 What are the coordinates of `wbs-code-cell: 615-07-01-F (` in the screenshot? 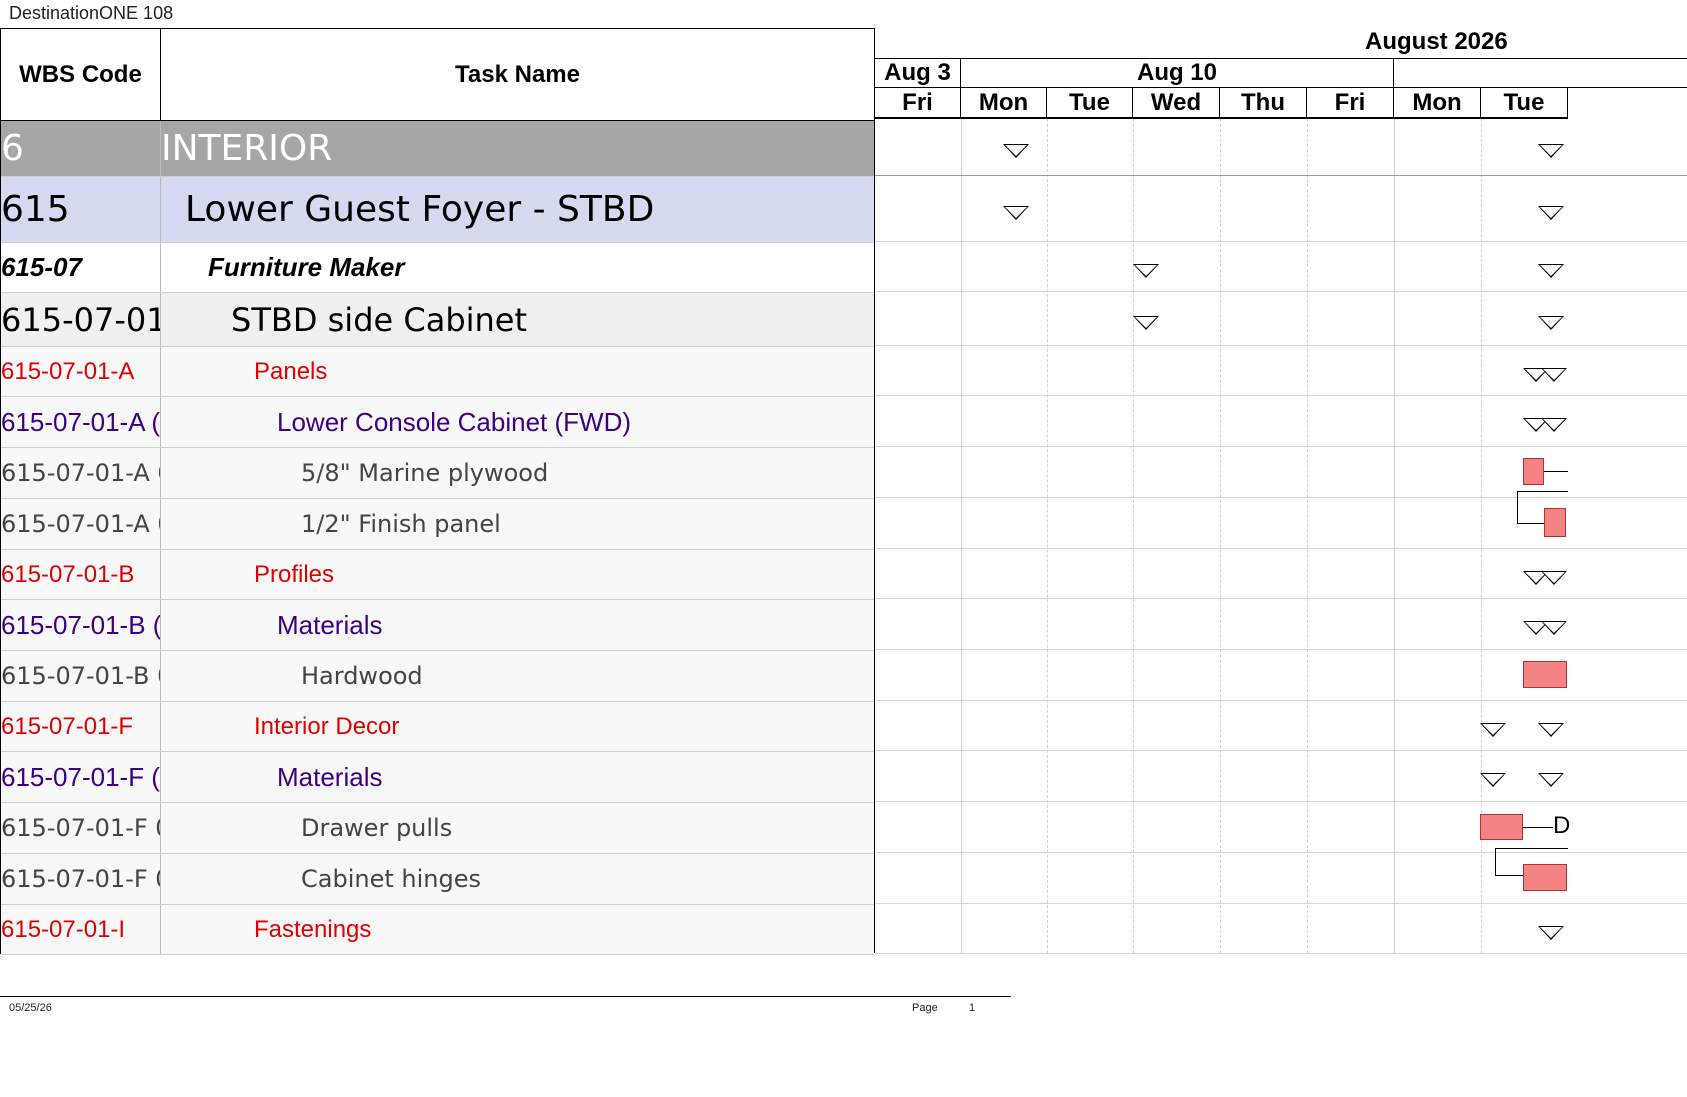 It's located at (81, 777).